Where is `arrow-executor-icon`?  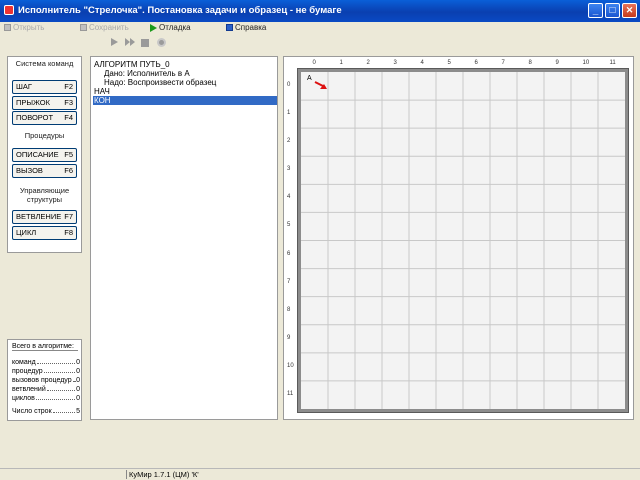 arrow-executor-icon is located at coordinates (320, 85).